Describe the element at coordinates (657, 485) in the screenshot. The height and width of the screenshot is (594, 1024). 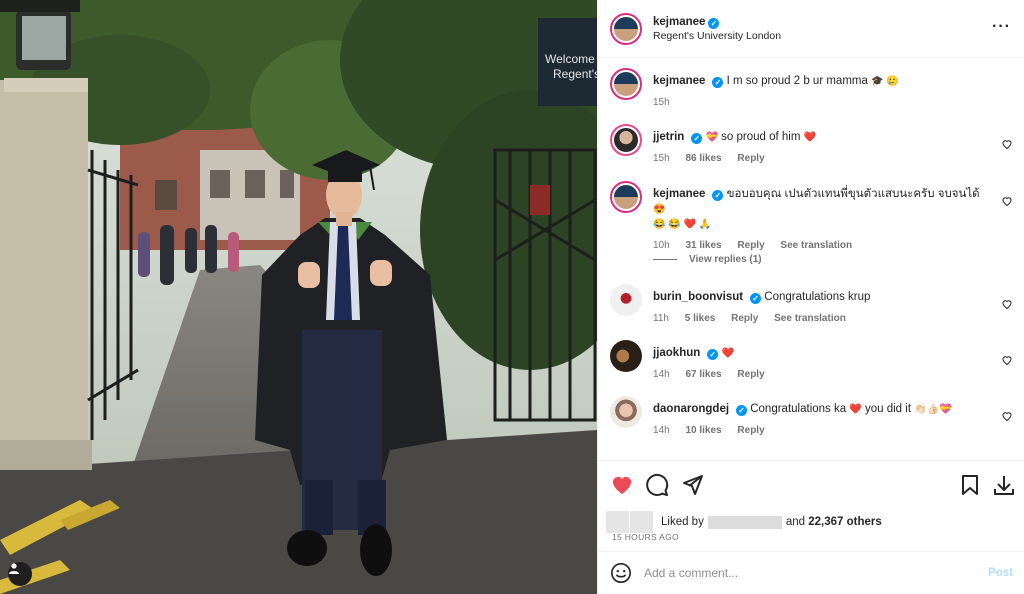
I see `comment-icon` at that location.